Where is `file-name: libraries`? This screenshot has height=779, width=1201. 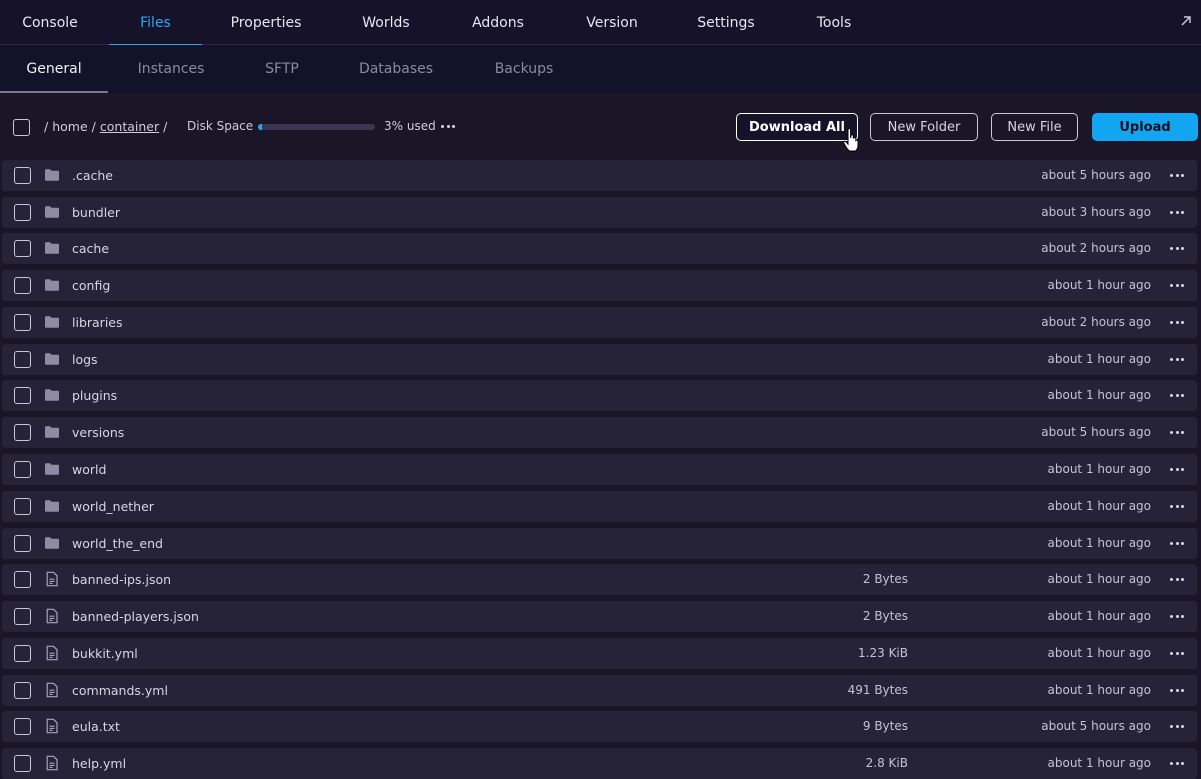 file-name: libraries is located at coordinates (97, 322).